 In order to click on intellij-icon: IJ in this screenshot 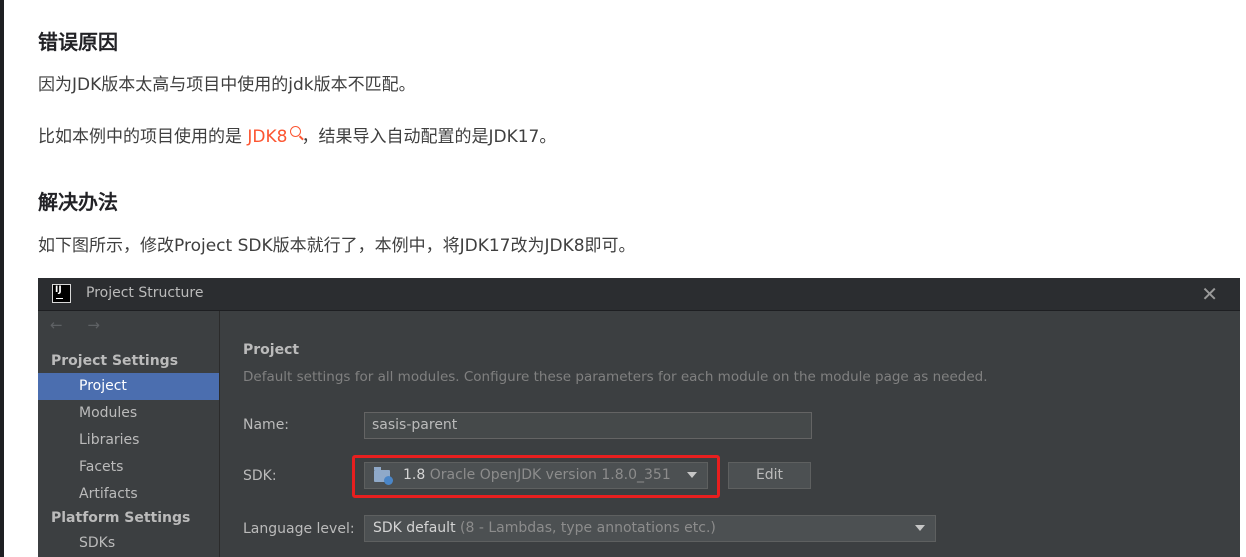, I will do `click(61, 293)`.